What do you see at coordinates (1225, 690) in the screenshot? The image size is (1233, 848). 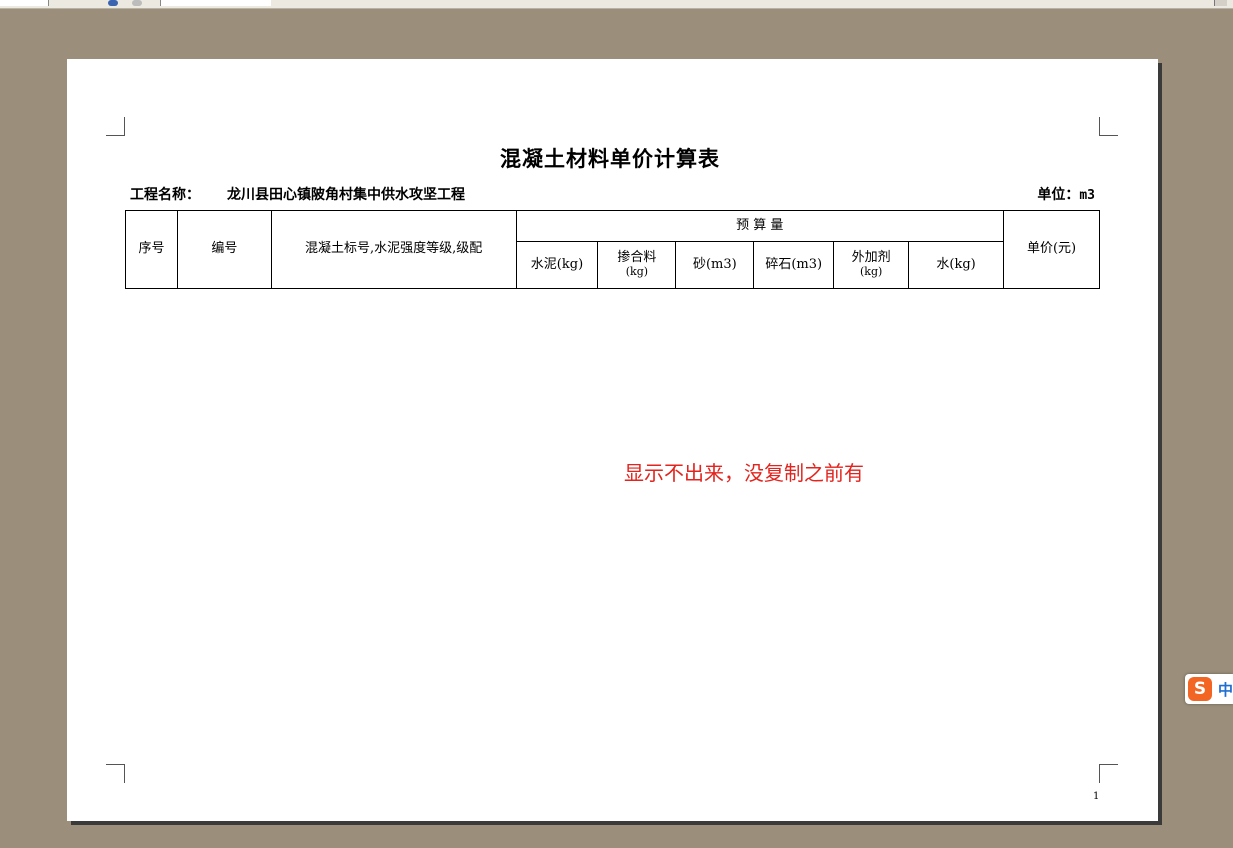 I see `ime-mode-label: 中` at bounding box center [1225, 690].